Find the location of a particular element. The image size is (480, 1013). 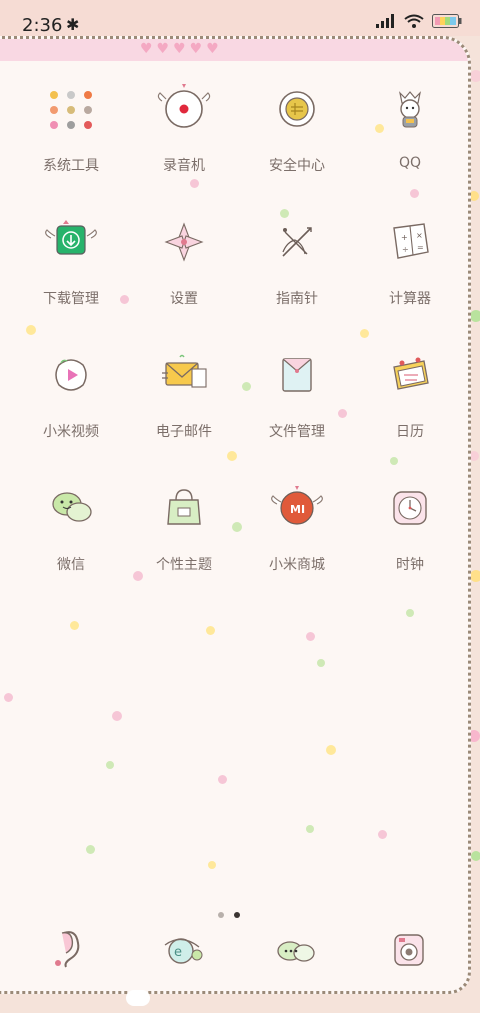

email-icon is located at coordinates (184, 371).